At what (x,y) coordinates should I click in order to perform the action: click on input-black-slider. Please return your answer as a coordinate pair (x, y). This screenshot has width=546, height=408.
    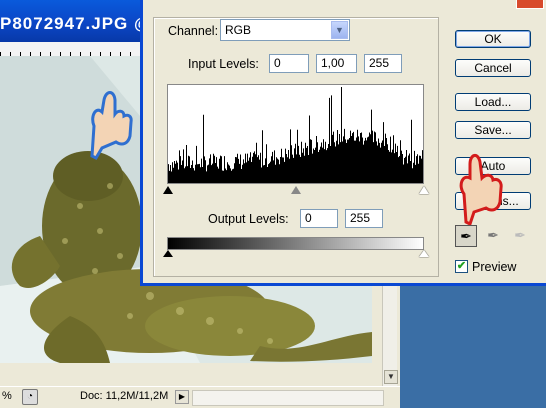
    Looking at the image, I should click on (168, 190).